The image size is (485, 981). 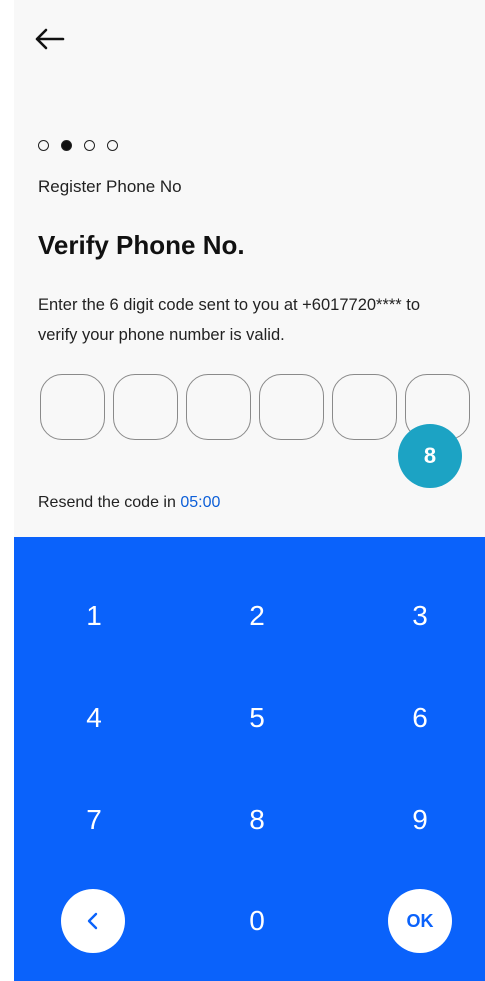 I want to click on resend-label: Resend the code in, so click(x=107, y=502).